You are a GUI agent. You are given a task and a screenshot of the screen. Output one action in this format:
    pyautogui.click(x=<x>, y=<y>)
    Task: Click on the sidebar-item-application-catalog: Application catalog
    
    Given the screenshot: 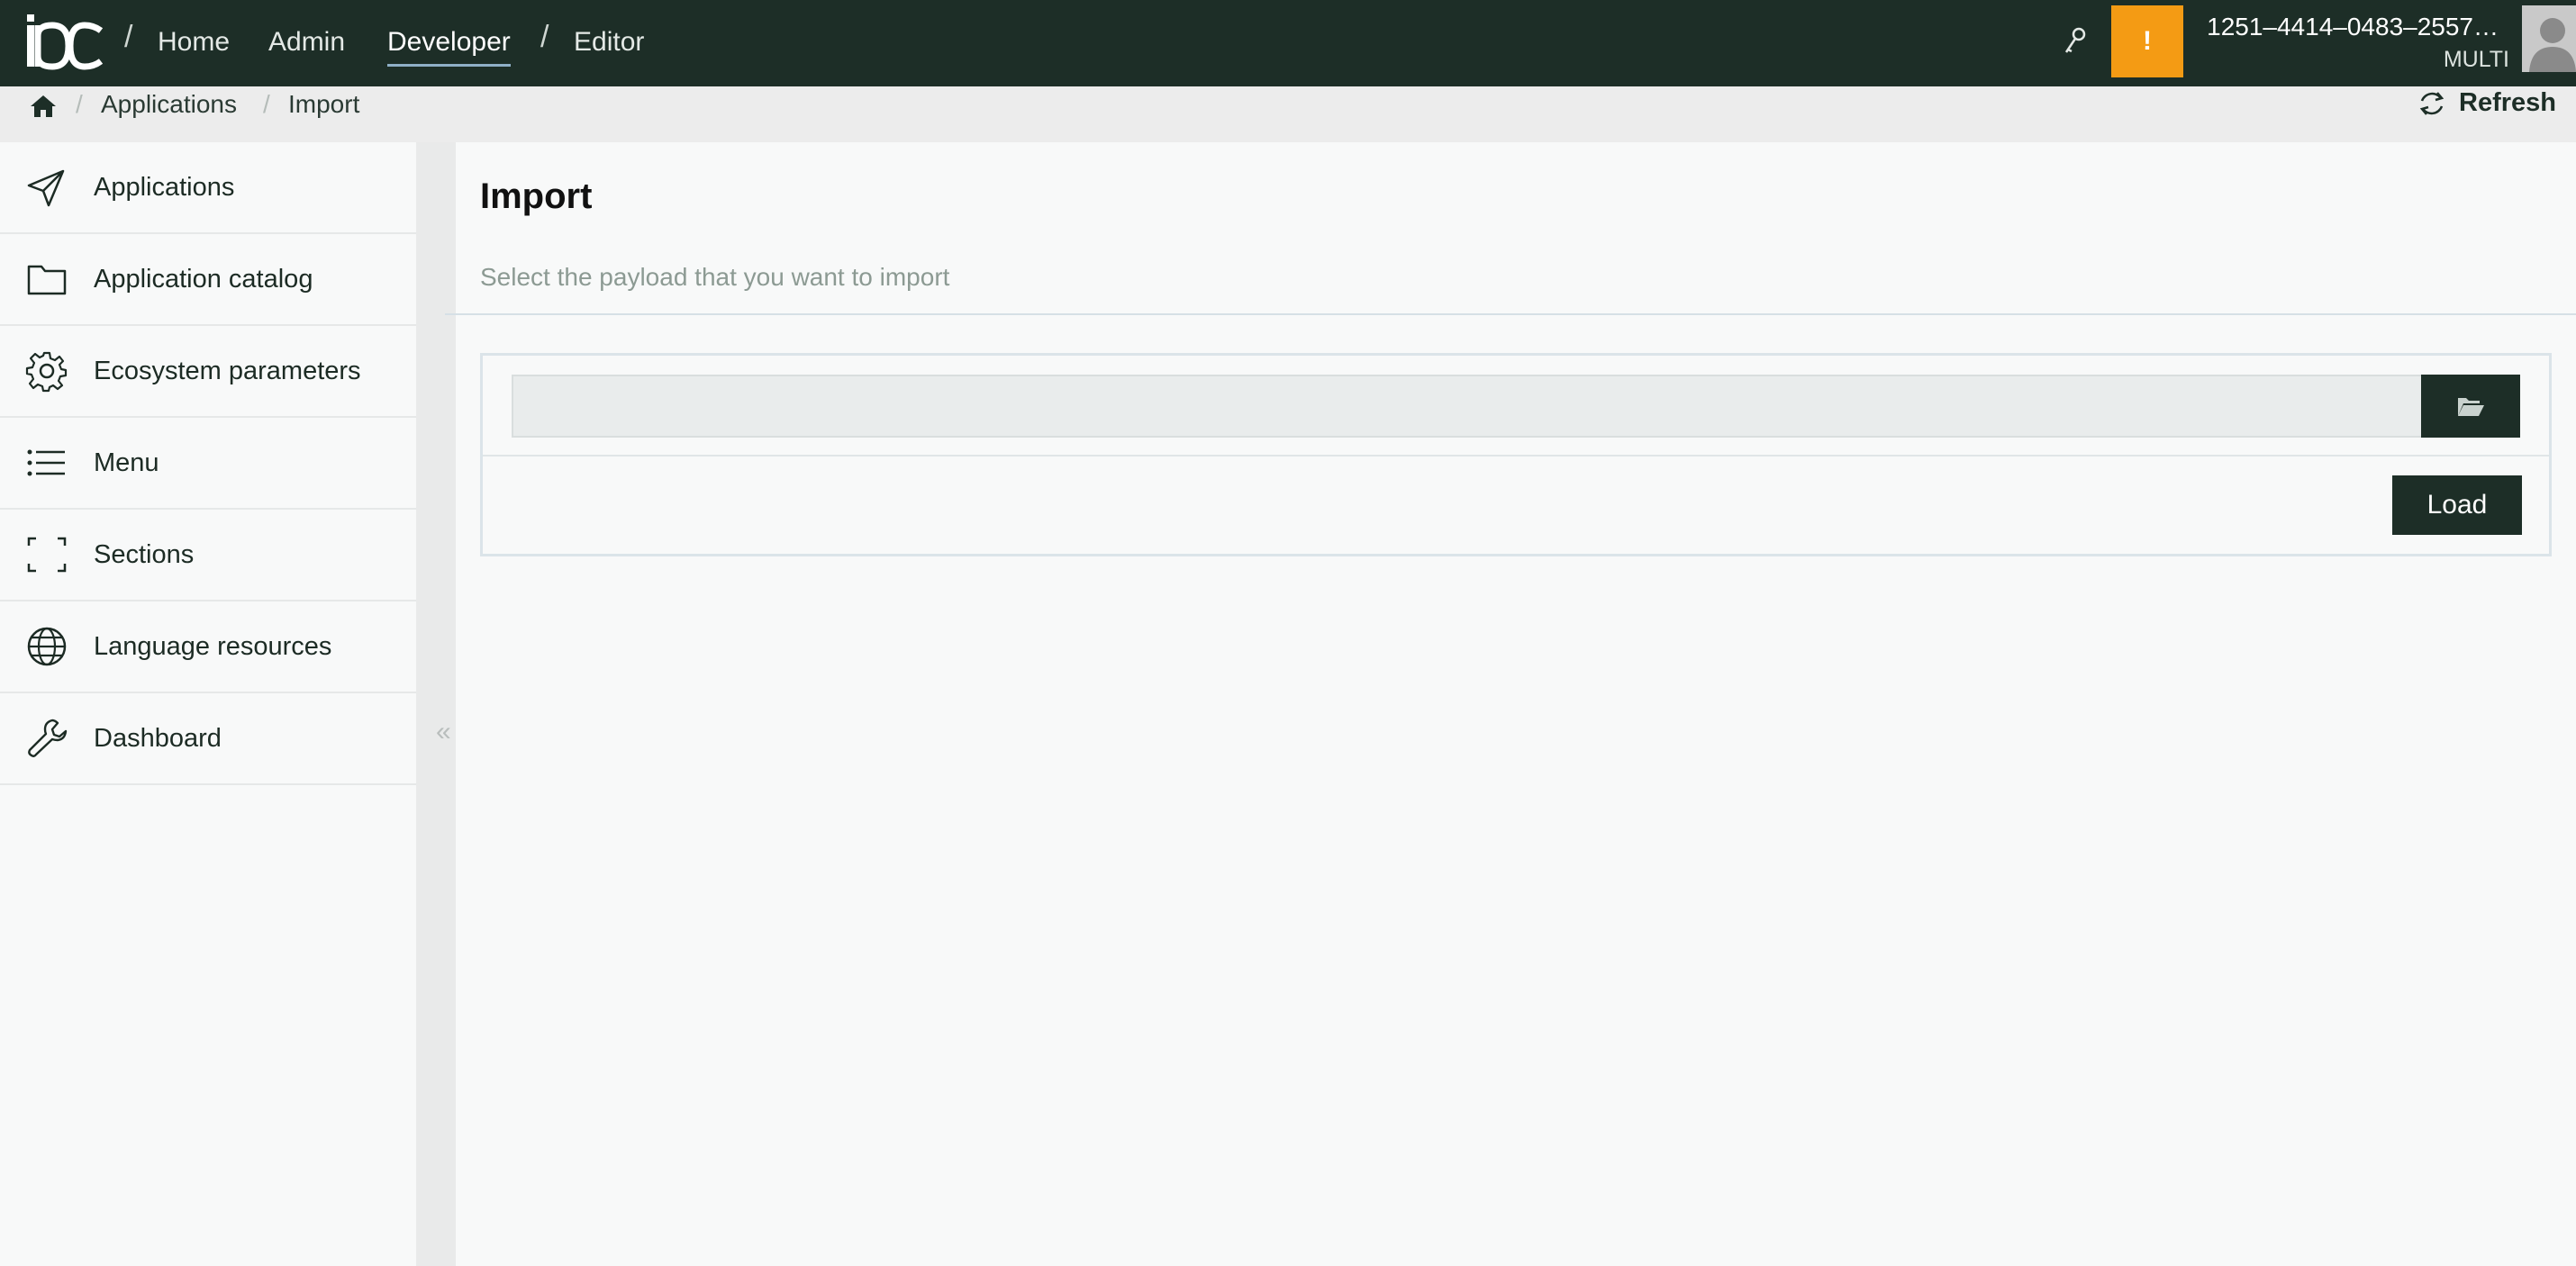 What is the action you would take?
    pyautogui.click(x=208, y=280)
    